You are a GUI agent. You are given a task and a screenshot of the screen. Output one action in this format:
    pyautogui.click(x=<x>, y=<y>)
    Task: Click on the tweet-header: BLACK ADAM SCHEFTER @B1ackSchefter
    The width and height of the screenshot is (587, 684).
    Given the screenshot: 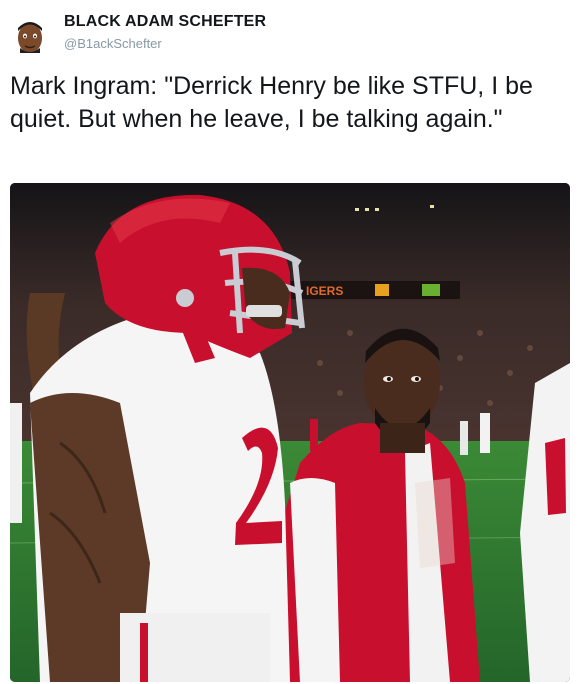 What is the action you would take?
    pyautogui.click(x=138, y=36)
    